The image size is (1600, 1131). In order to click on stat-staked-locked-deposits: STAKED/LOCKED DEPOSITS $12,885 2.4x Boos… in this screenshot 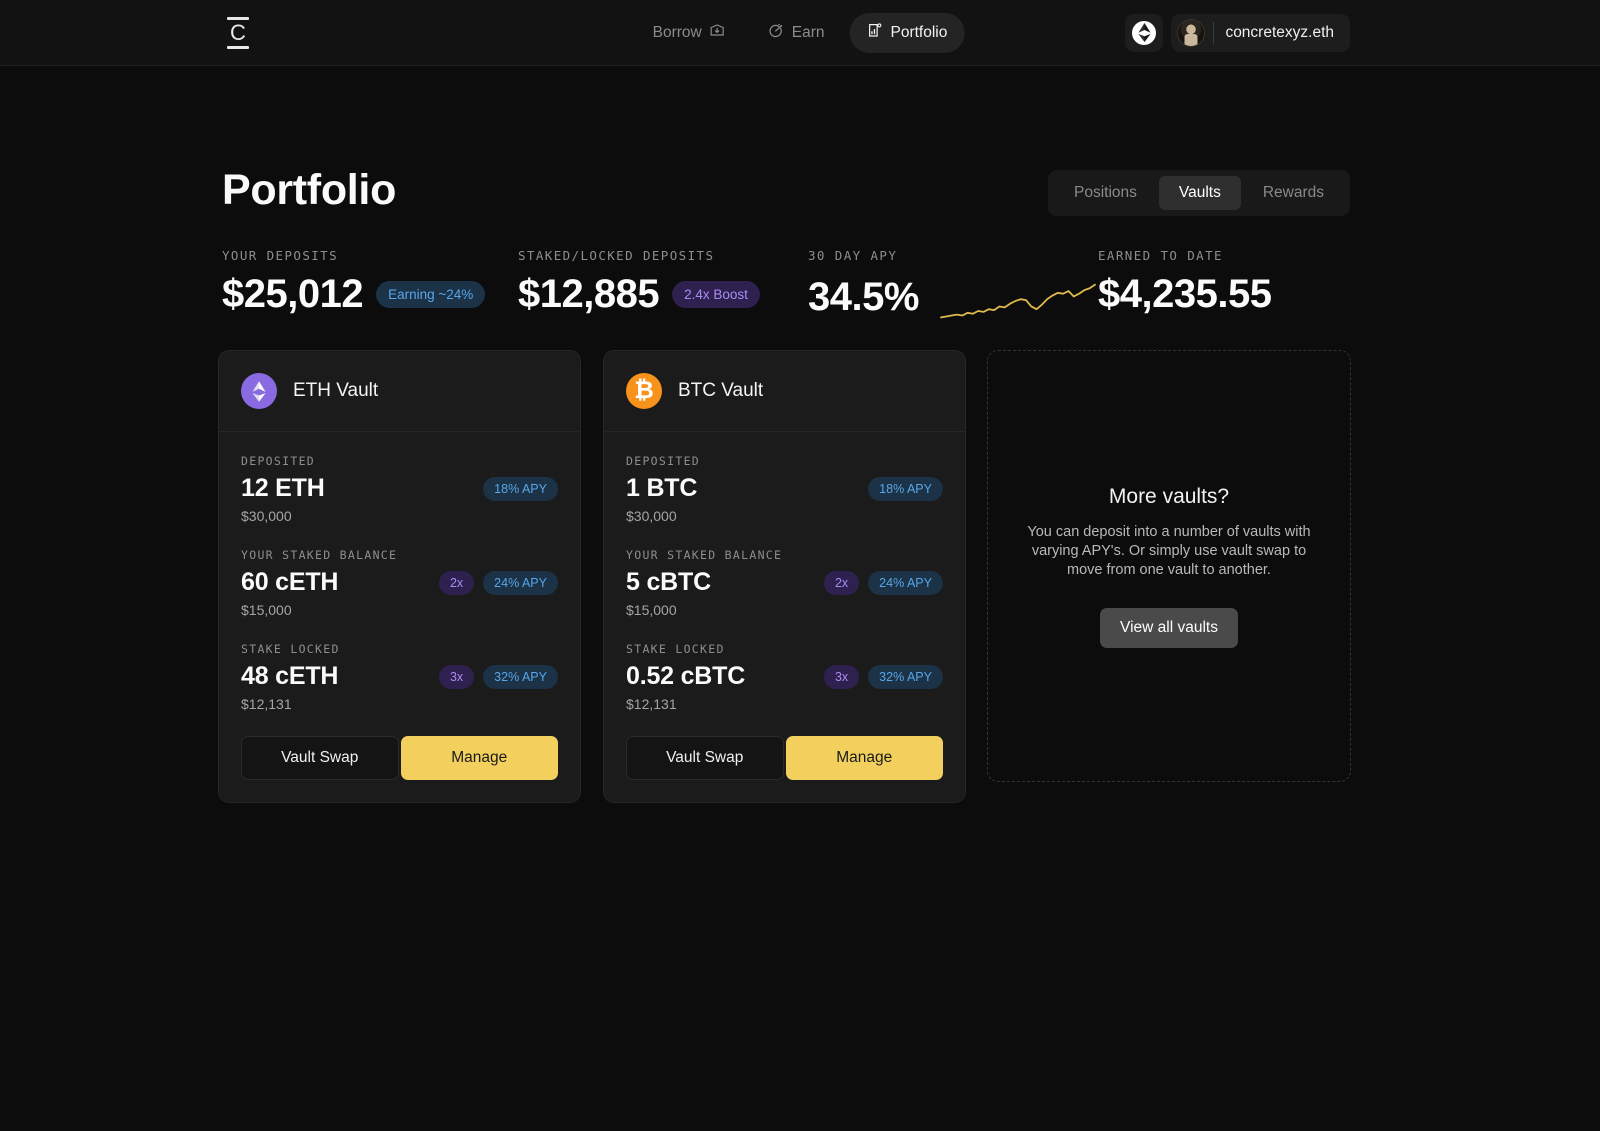, I will do `click(663, 286)`.